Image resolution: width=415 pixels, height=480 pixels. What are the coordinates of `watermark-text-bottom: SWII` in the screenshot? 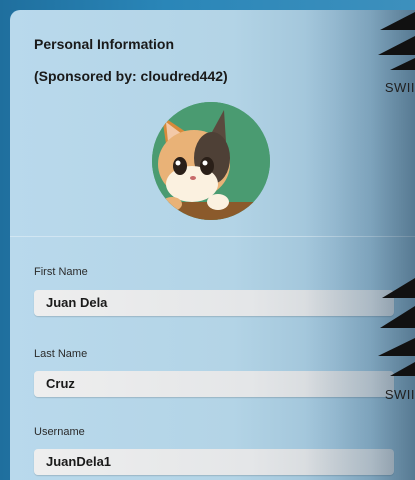 It's located at (399, 394).